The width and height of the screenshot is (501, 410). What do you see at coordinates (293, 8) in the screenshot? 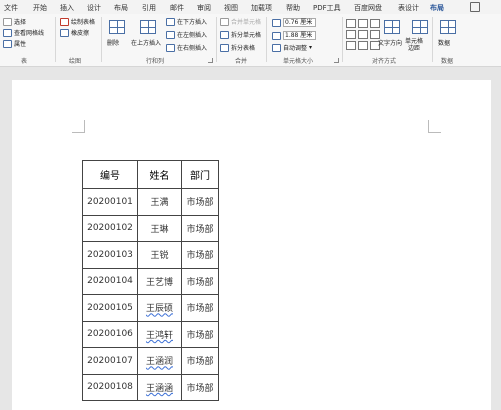
I see `tab-help: 帮助` at bounding box center [293, 8].